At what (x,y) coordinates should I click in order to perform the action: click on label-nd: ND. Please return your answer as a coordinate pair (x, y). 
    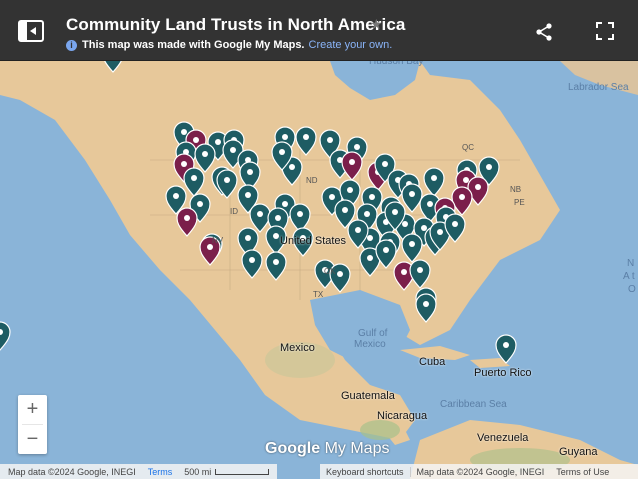
    Looking at the image, I should click on (312, 180).